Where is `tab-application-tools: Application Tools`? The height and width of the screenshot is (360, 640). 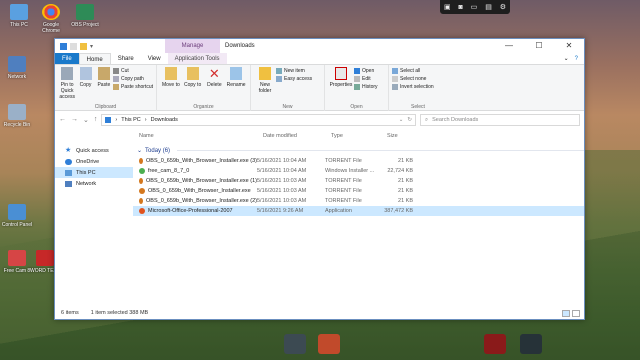 tab-application-tools: Application Tools is located at coordinates (197, 58).